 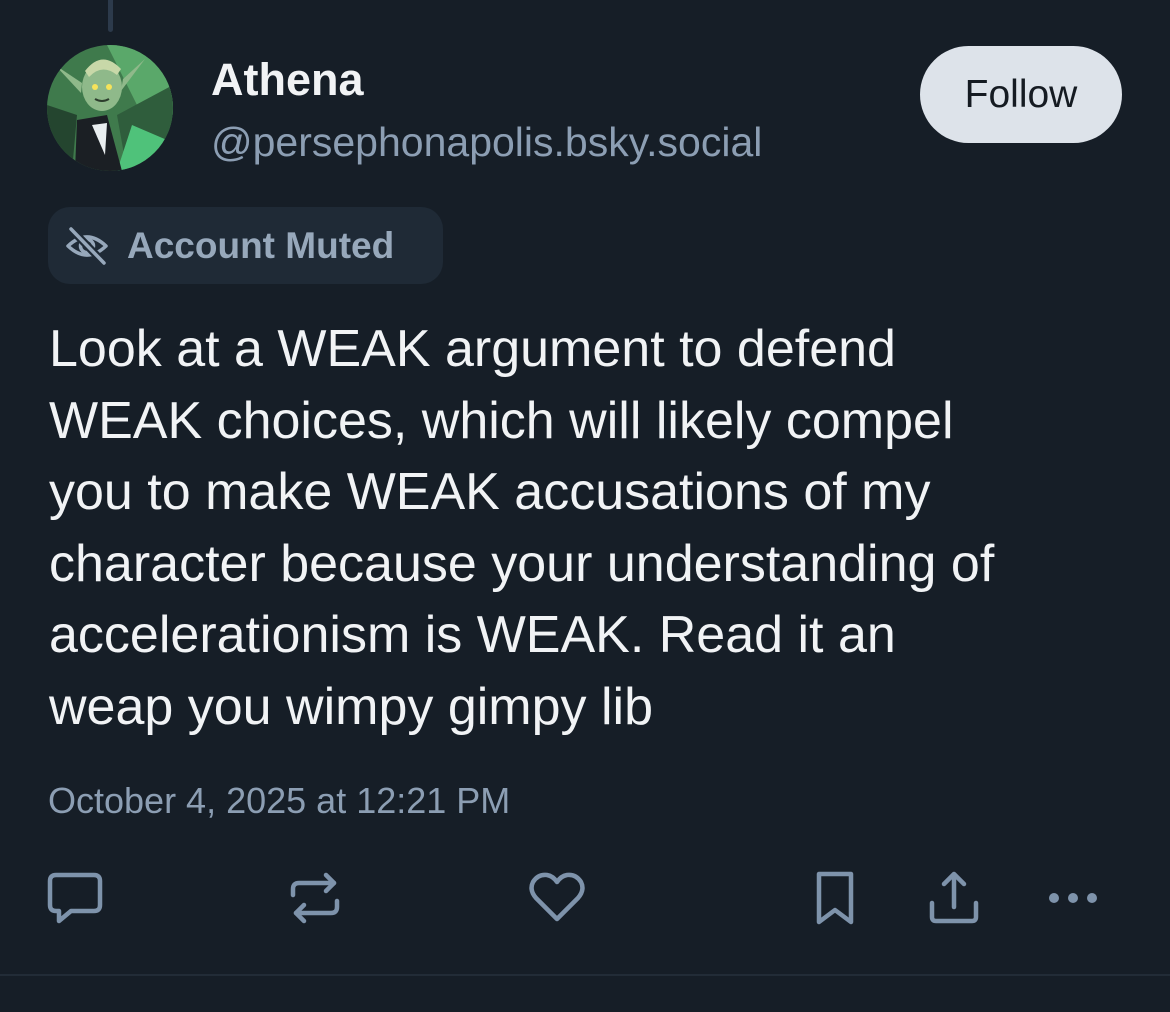 I want to click on like-button, so click(x=557, y=898).